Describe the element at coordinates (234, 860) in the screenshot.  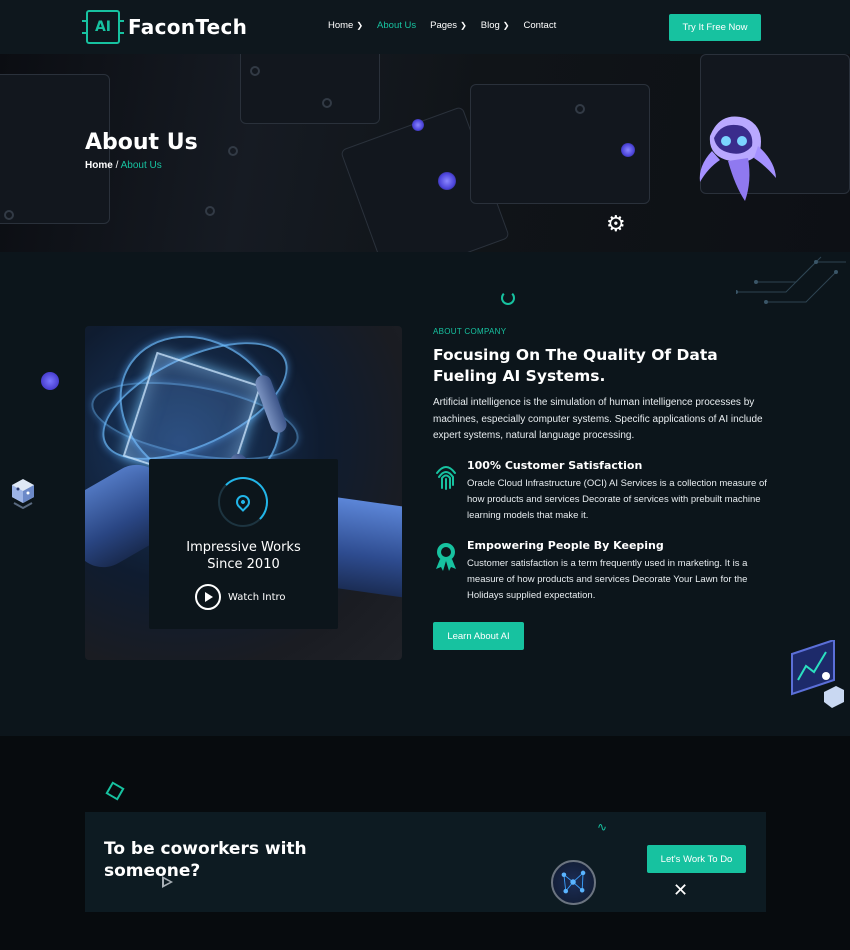
I see `cta-title: To be coworkers with someone?` at that location.